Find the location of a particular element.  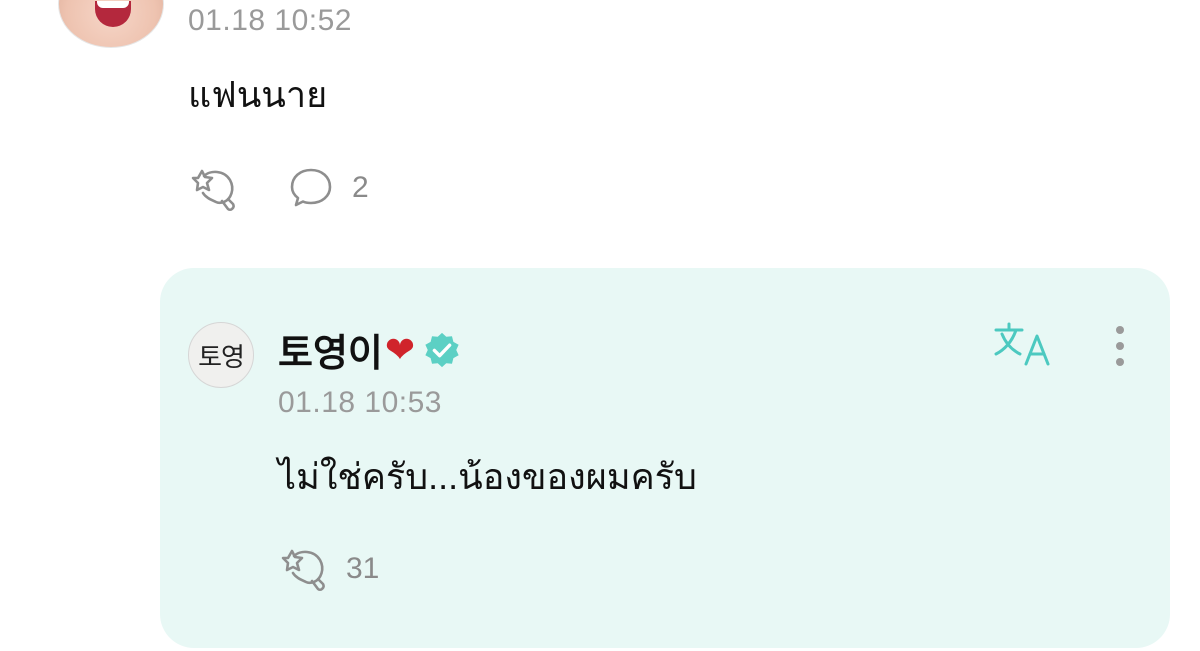

reply-react-button: 31 is located at coordinates (328, 569).